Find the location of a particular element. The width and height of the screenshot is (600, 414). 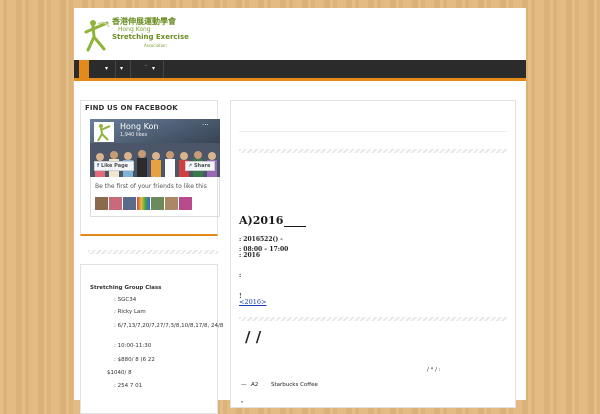

fb-like-label: Like Page is located at coordinates (114, 166).